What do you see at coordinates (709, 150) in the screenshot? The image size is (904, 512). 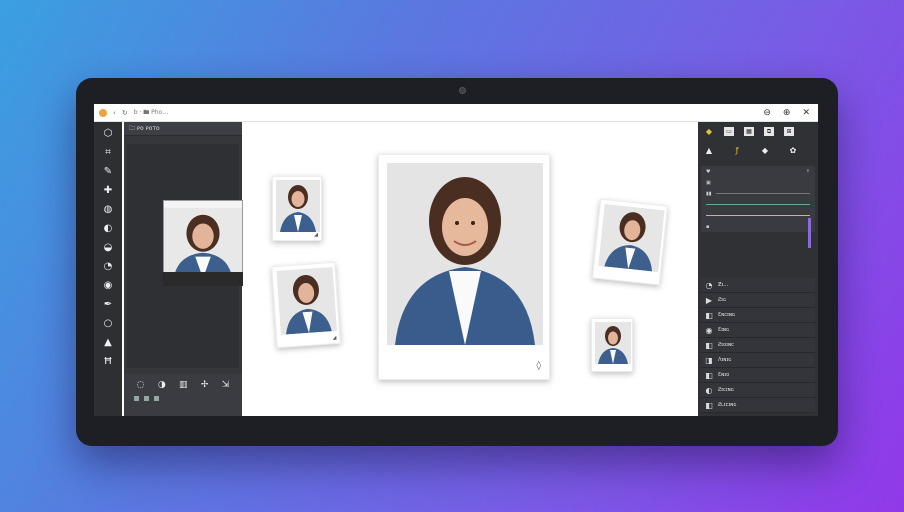 I see `triangle-icon: ▲` at bounding box center [709, 150].